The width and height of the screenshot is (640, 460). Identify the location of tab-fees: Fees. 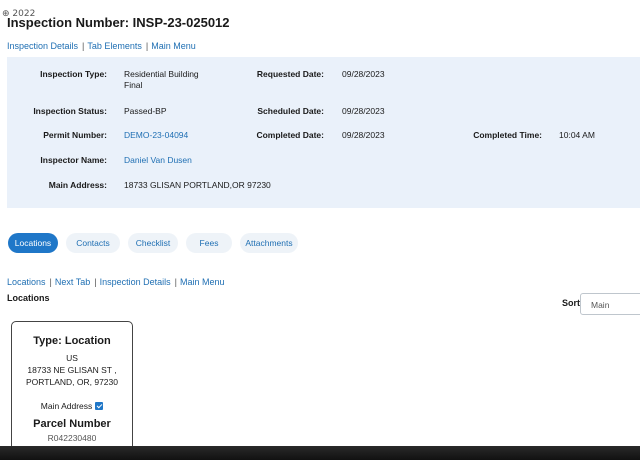
(209, 243).